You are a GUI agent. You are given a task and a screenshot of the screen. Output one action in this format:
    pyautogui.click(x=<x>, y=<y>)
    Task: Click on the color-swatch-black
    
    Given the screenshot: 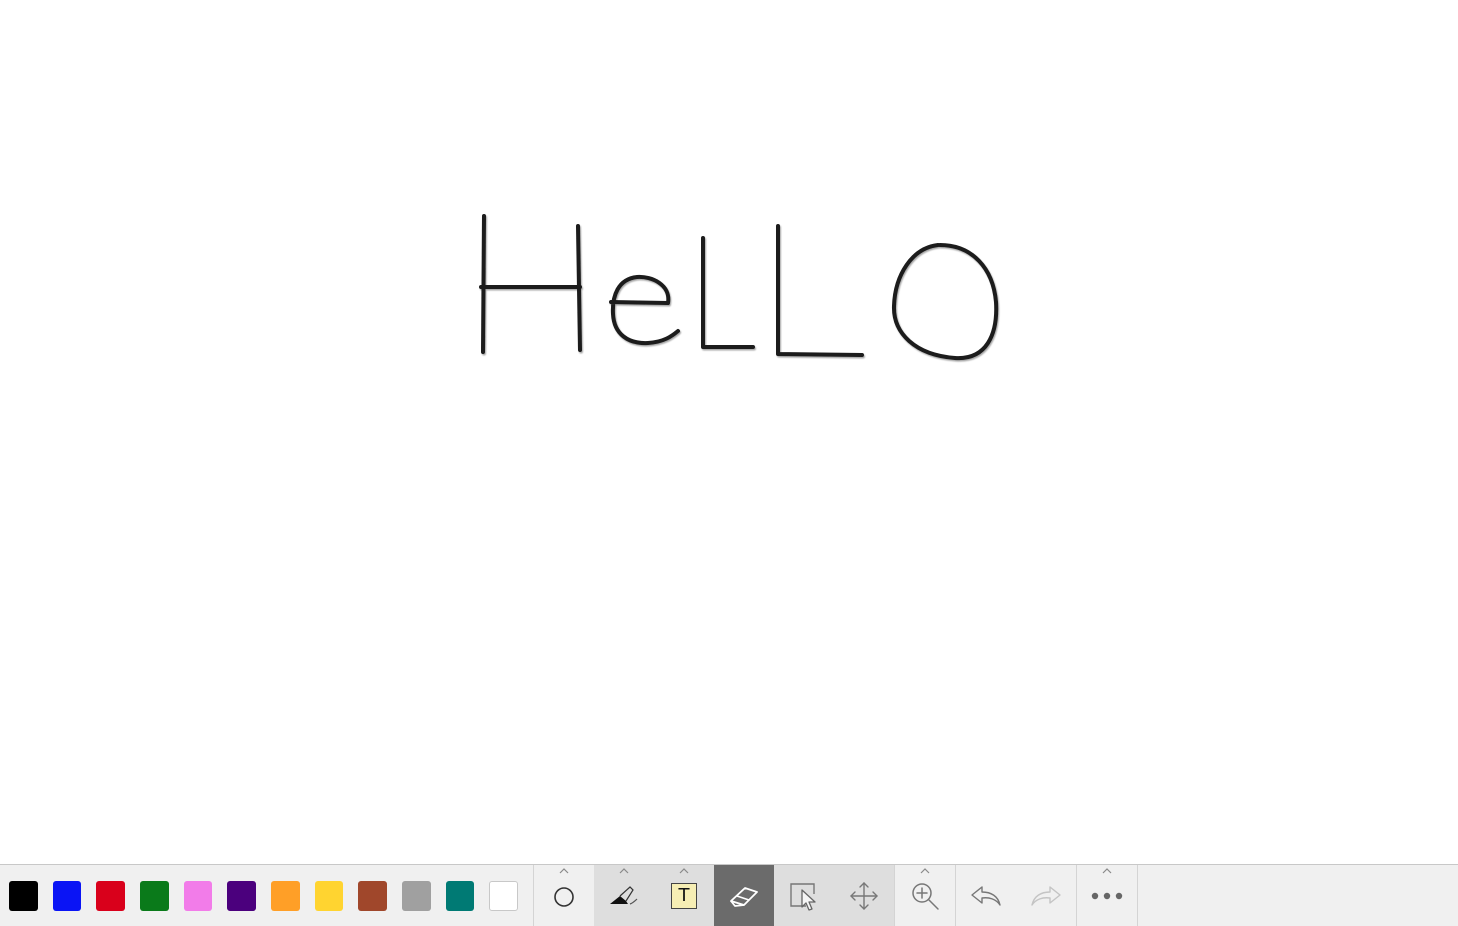 What is the action you would take?
    pyautogui.click(x=23, y=895)
    